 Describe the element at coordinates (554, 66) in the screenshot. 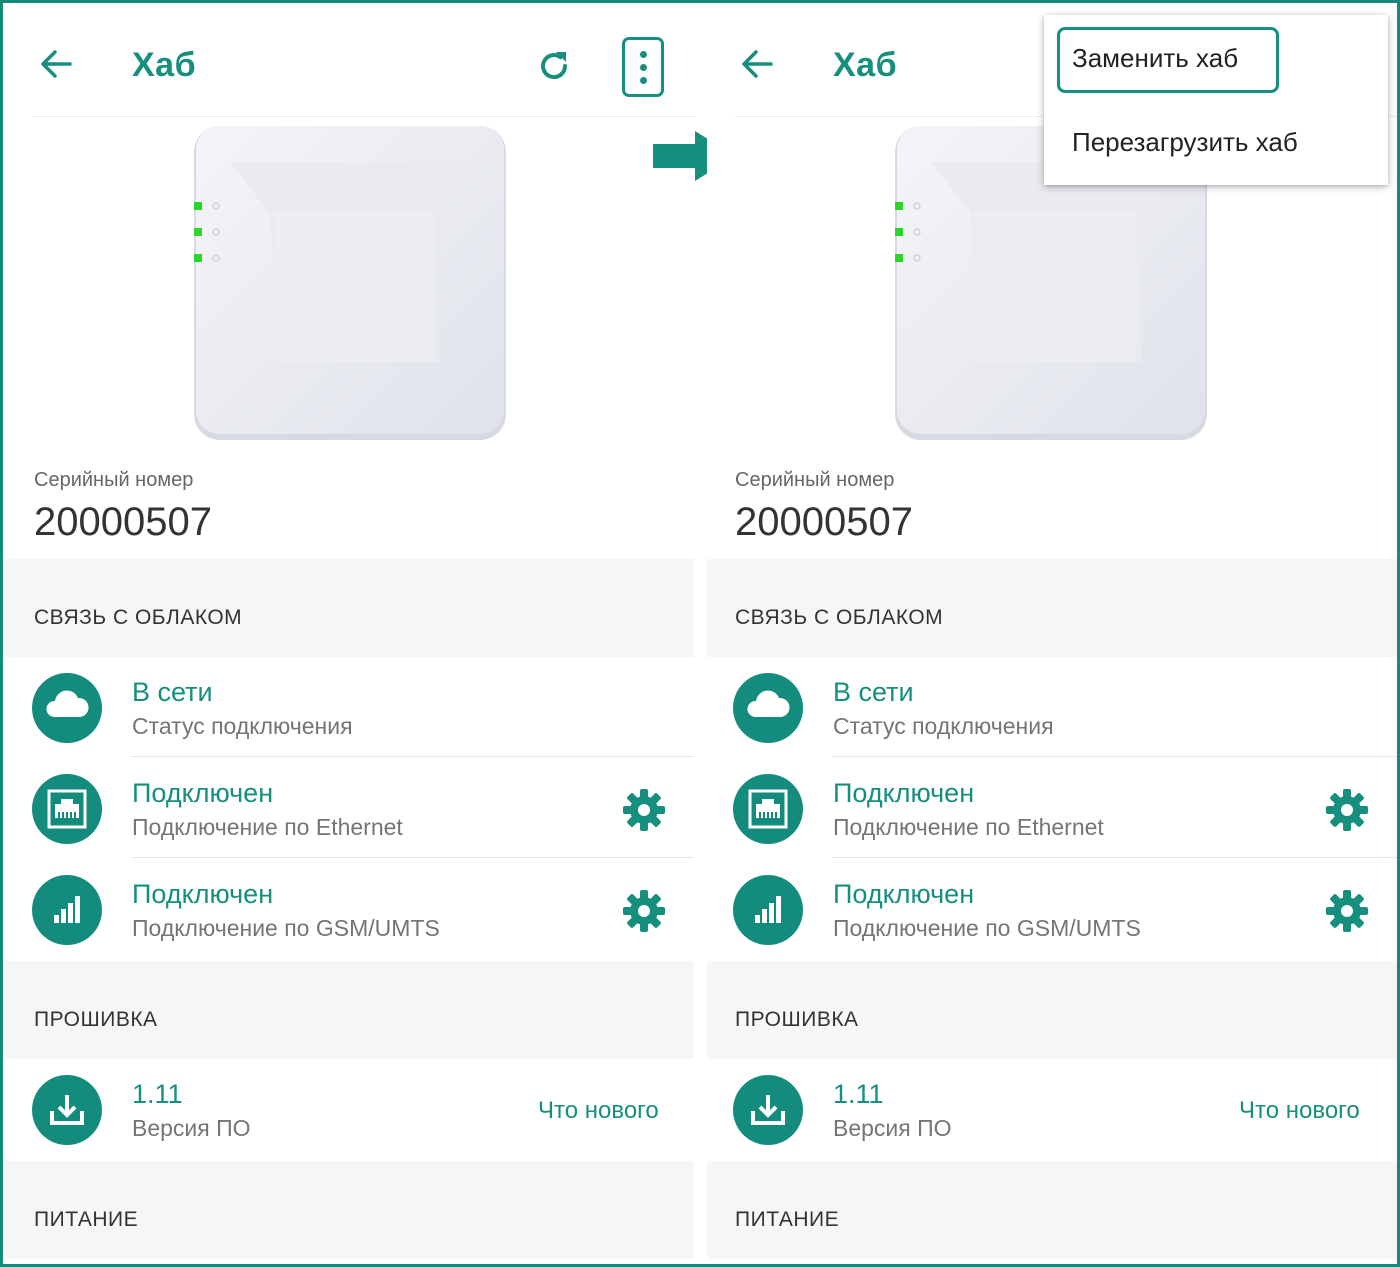

I see `refresh-icon` at that location.